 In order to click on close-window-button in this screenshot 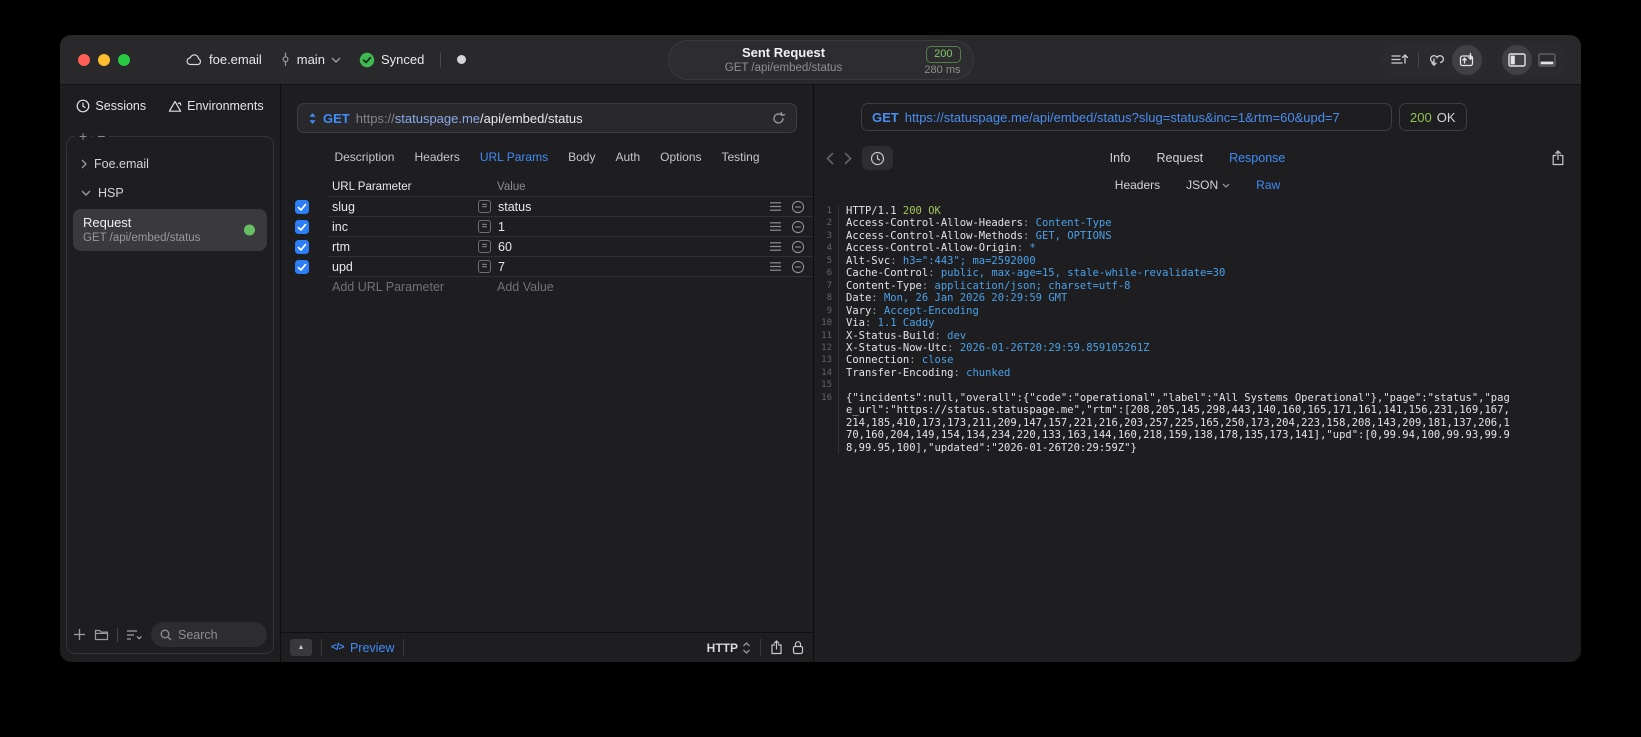, I will do `click(84, 59)`.